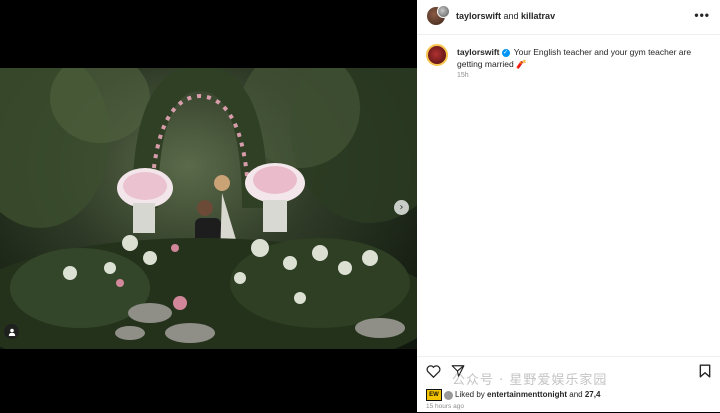 The image size is (720, 413). I want to click on liked-and: and, so click(576, 395).